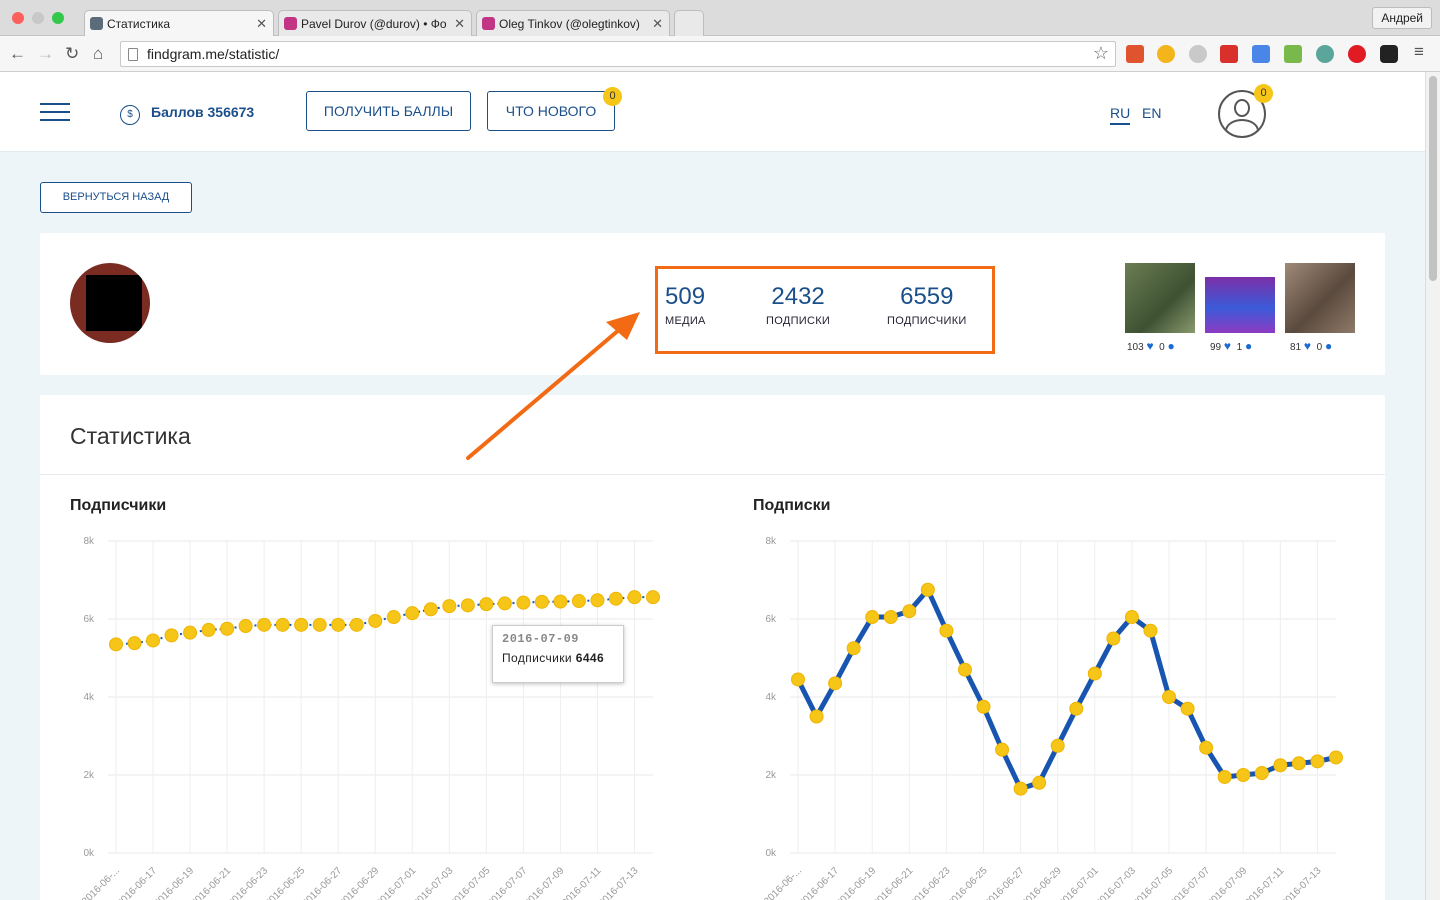 The height and width of the screenshot is (900, 1440). I want to click on browser-toolbar: ← → ↻ ⌂ findgram.me/statistic/ ☆ ≡, so click(720, 54).